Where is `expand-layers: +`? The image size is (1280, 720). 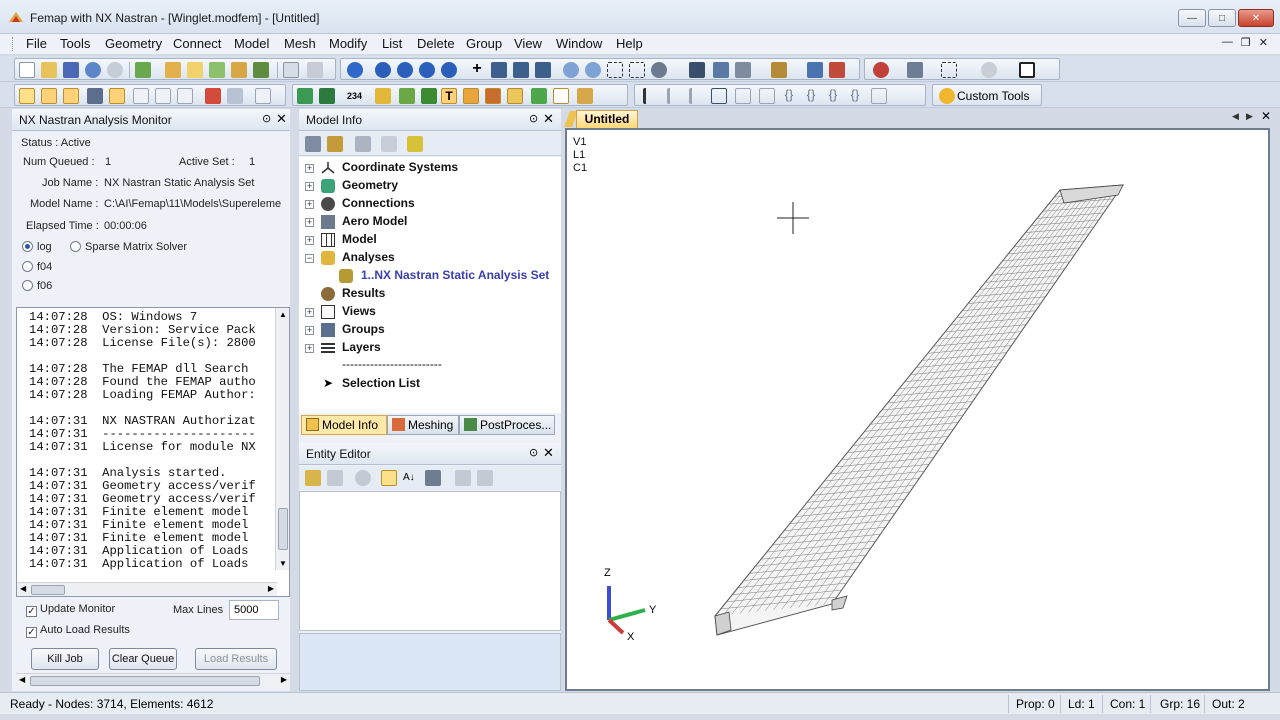 expand-layers: + is located at coordinates (309, 348).